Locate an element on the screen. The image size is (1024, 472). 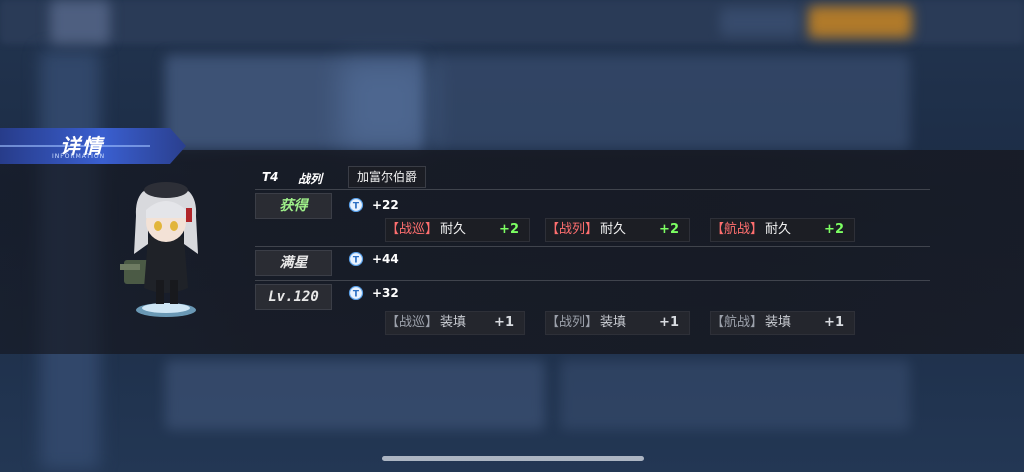
ship-type: 战列 is located at coordinates (310, 179).